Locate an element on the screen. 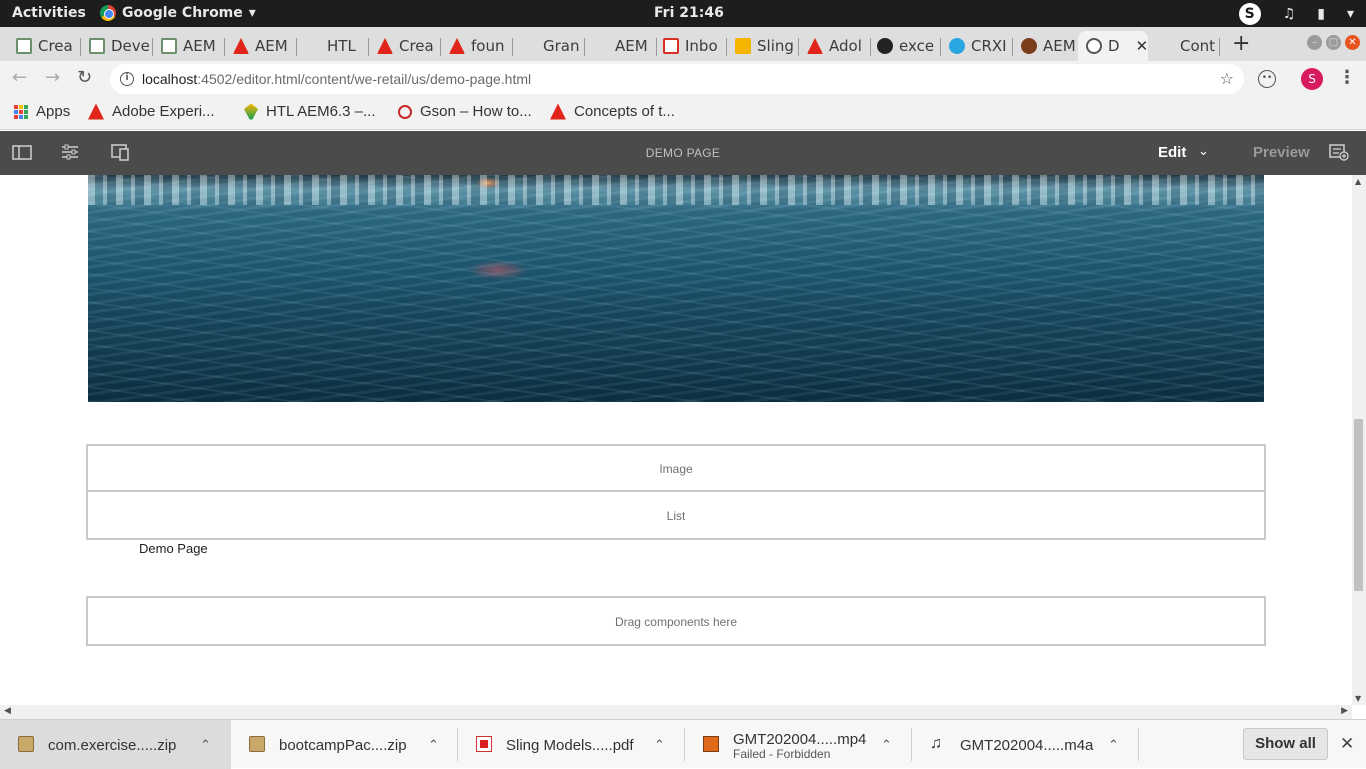 The width and height of the screenshot is (1366, 769). reload-icon: ↻ is located at coordinates (84, 77).